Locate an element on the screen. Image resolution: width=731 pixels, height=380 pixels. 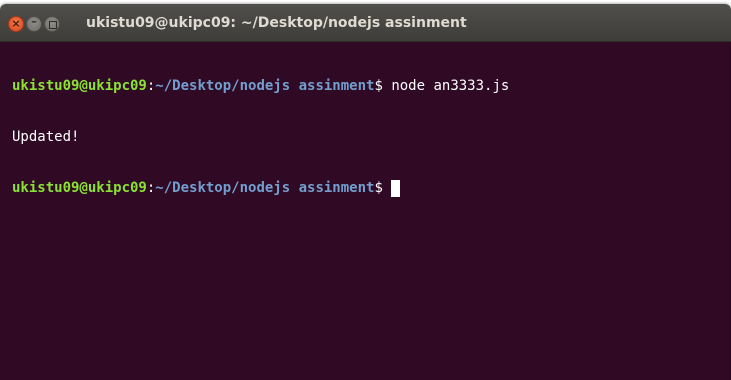
minimize-button: – is located at coordinates (34, 24).